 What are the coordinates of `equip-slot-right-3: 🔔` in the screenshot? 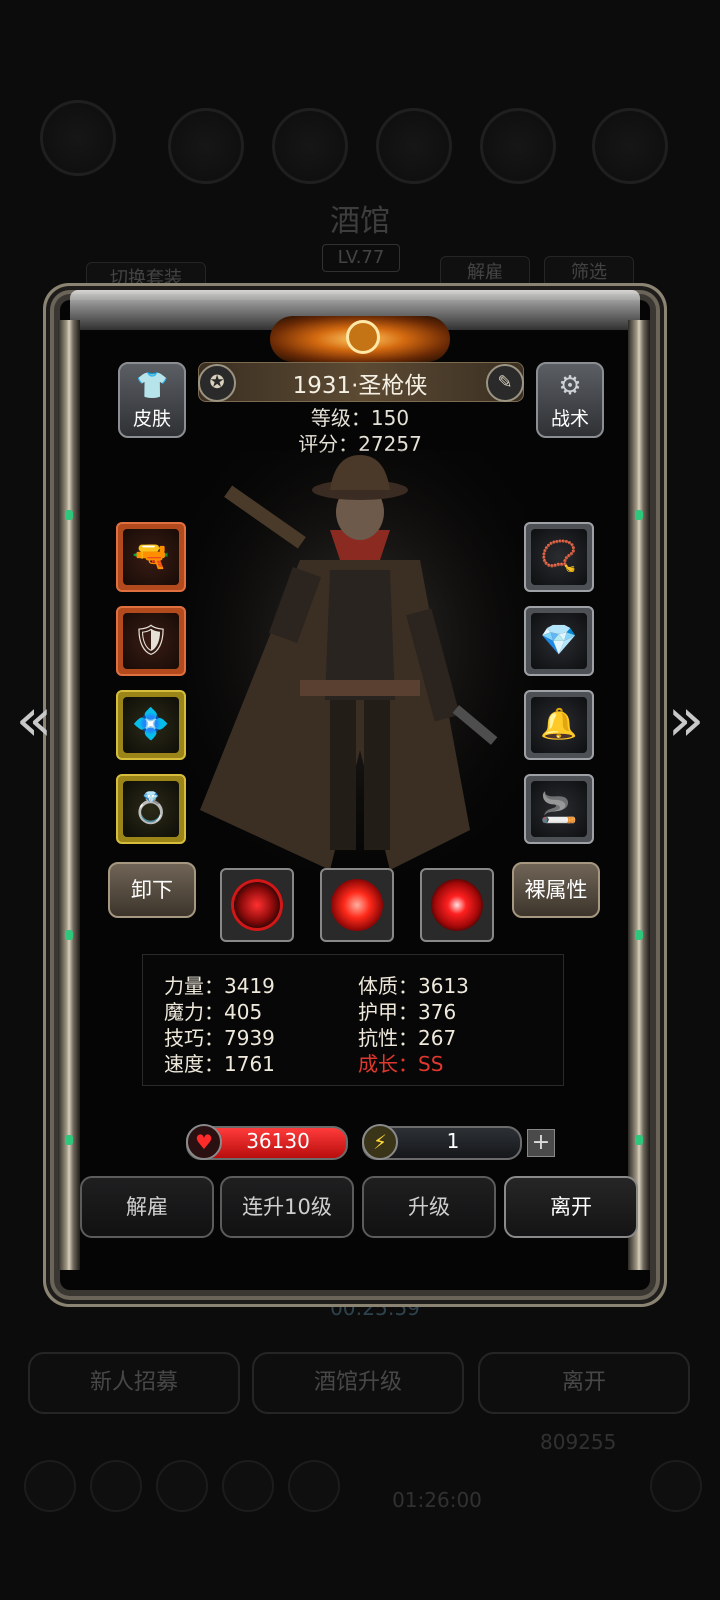 It's located at (559, 725).